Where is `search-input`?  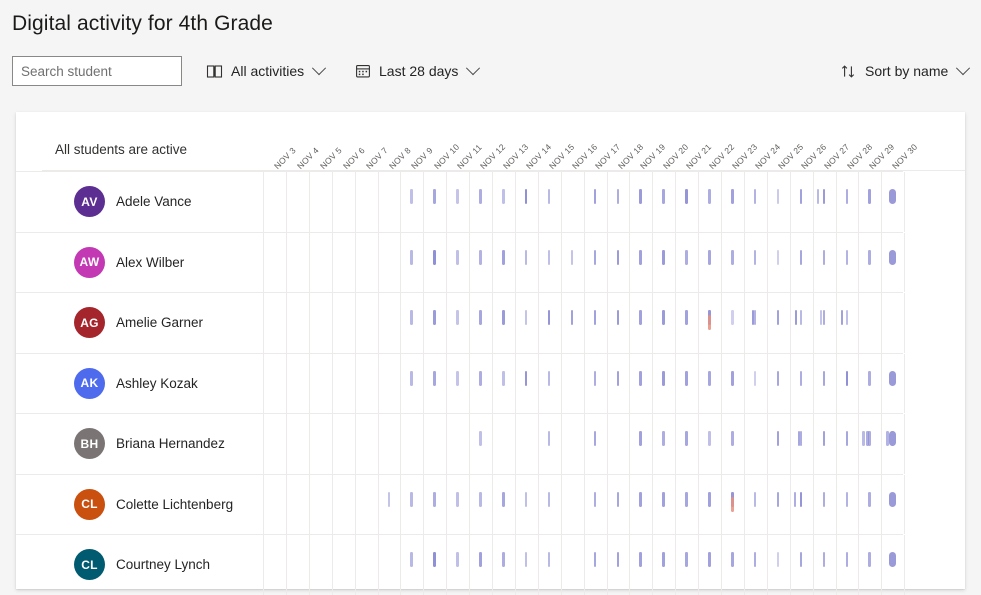 search-input is located at coordinates (97, 71).